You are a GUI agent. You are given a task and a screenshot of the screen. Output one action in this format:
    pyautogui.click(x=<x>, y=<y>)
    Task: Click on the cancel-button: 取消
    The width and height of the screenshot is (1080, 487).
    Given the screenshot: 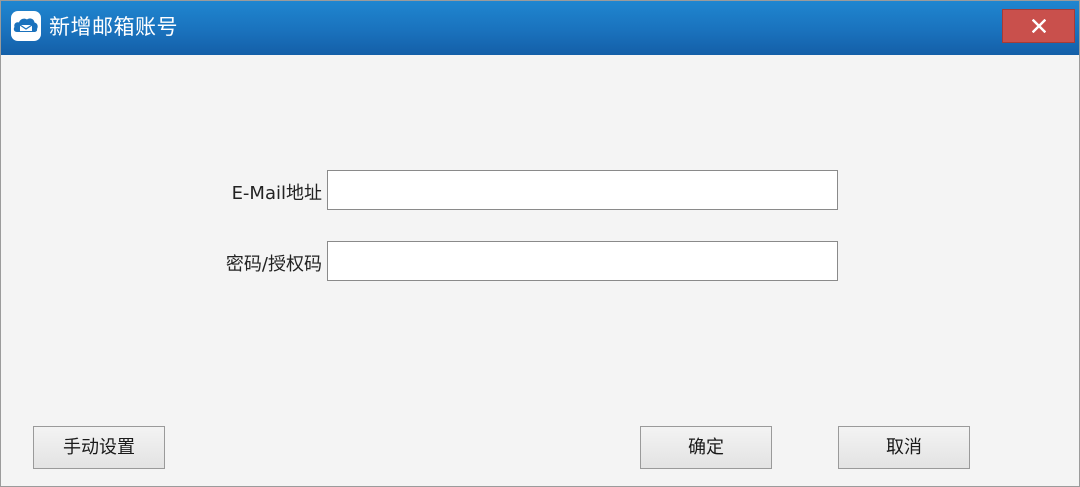 What is the action you would take?
    pyautogui.click(x=904, y=447)
    